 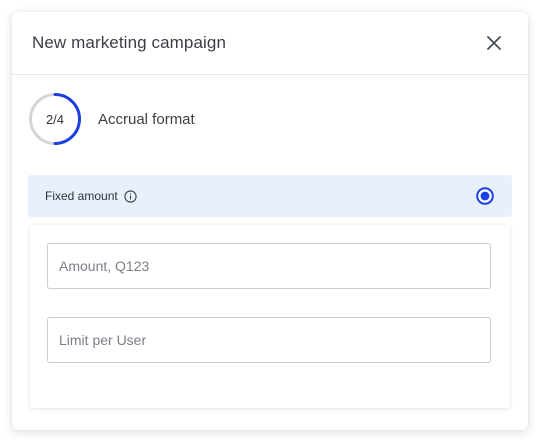 What do you see at coordinates (269, 266) in the screenshot?
I see `amount-input` at bounding box center [269, 266].